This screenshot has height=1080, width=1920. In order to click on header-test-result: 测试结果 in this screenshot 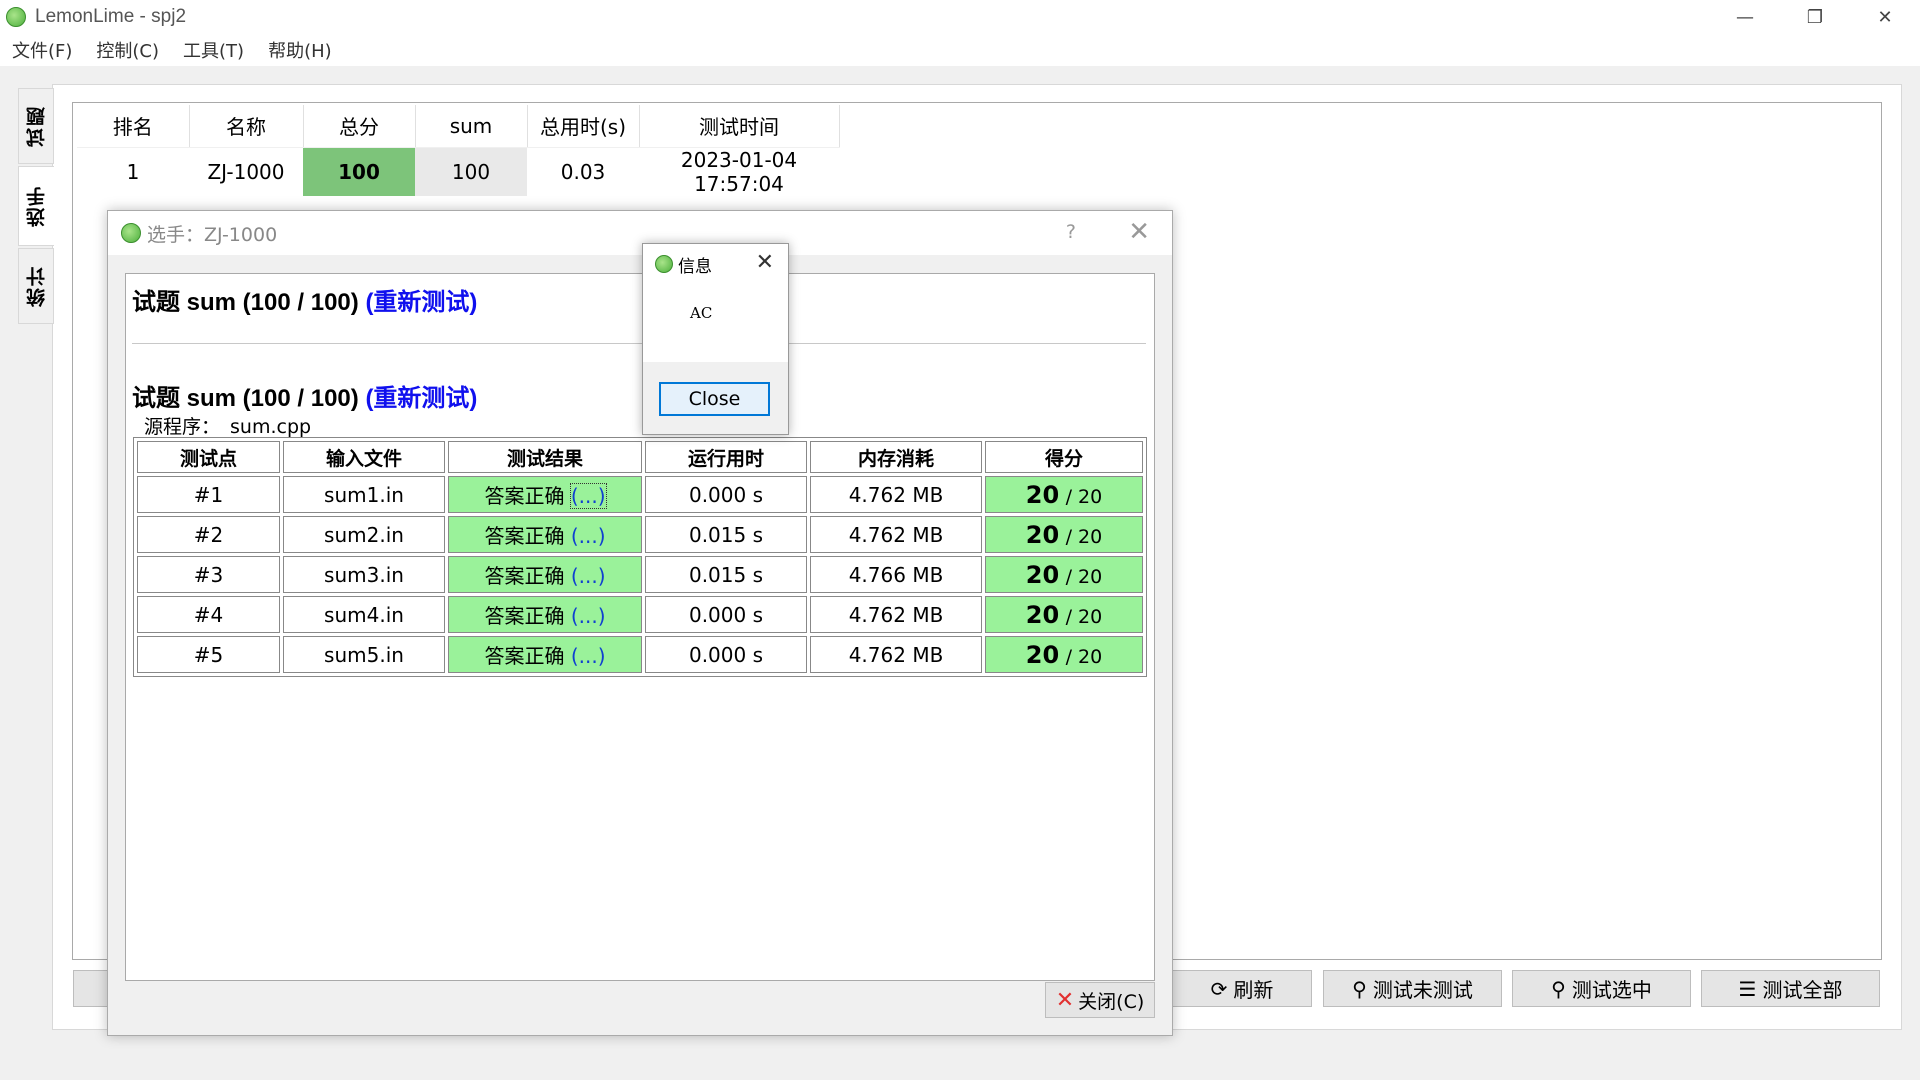, I will do `click(545, 457)`.